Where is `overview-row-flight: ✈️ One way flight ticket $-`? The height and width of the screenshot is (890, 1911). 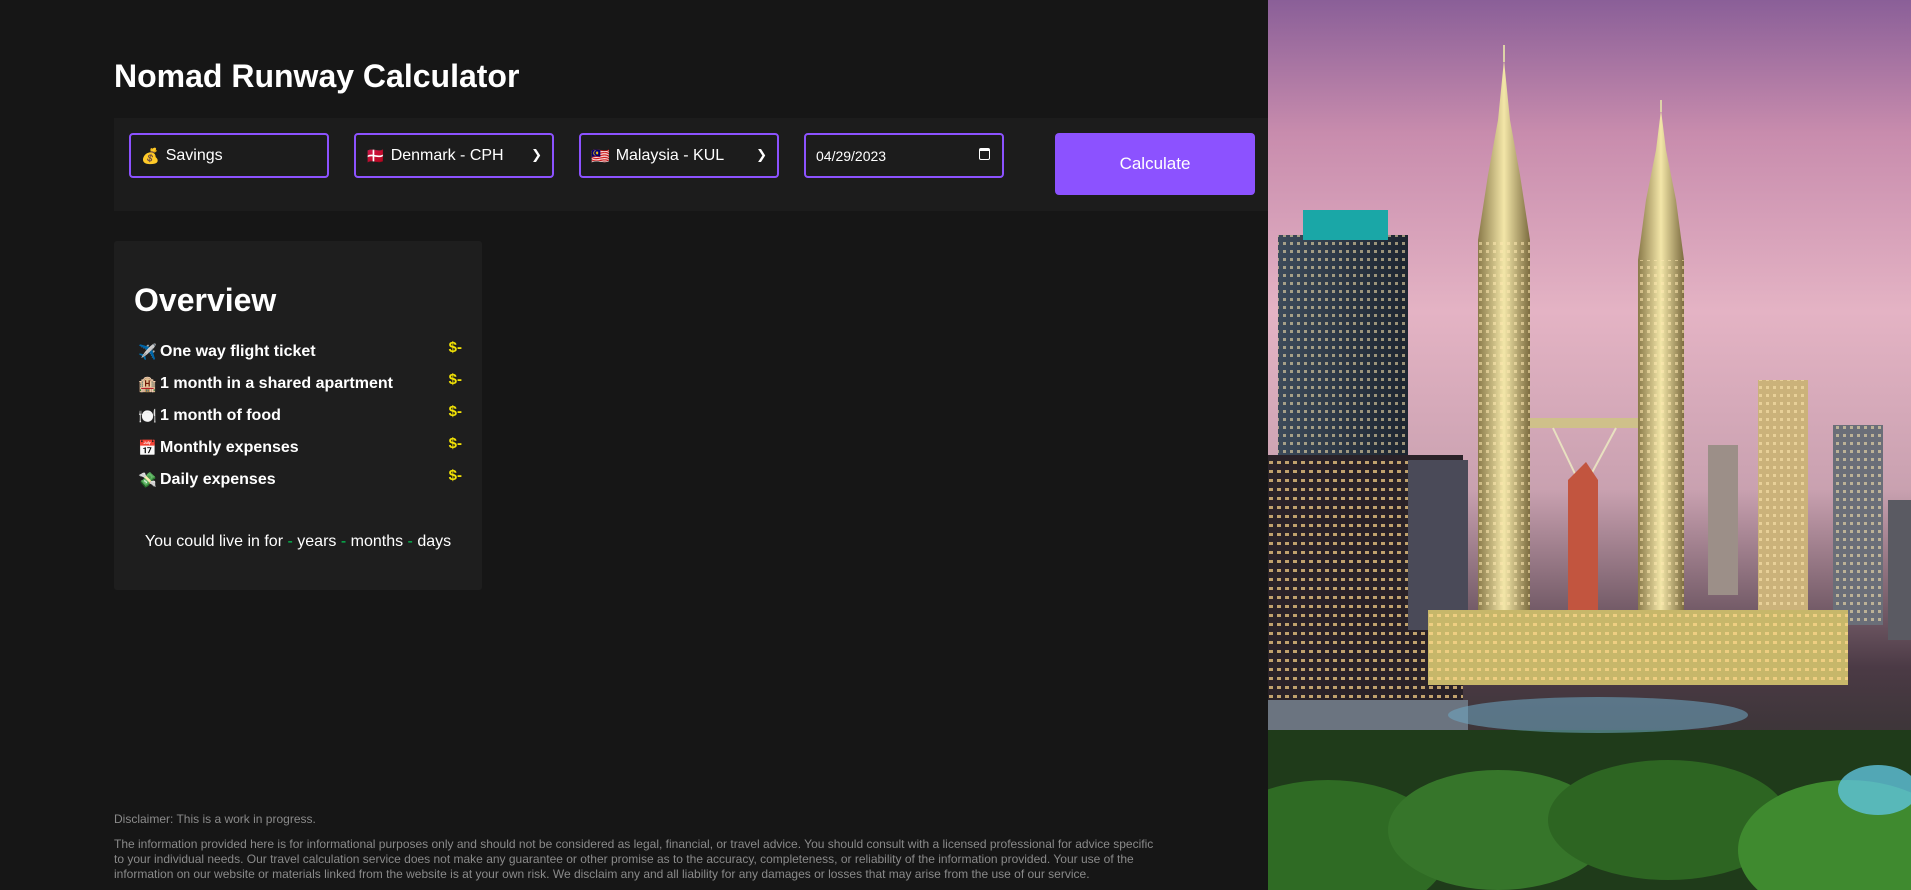 overview-row-flight: ✈️ One way flight ticket $- is located at coordinates (300, 351).